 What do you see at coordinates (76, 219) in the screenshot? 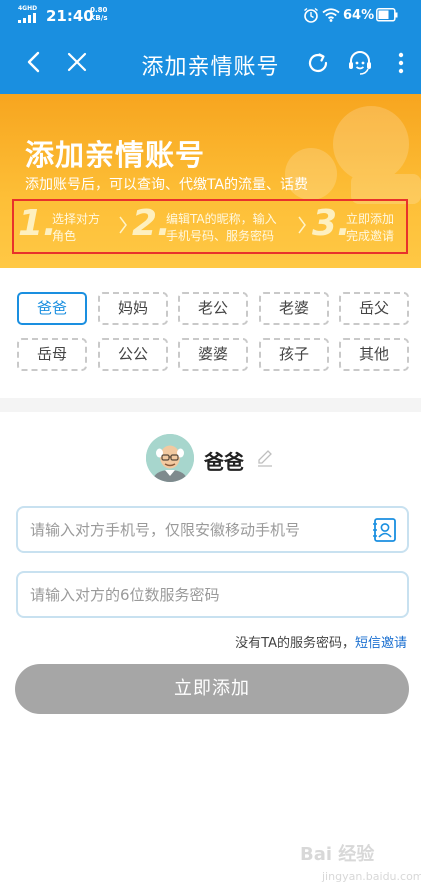
I see `step-line: 选择对方` at bounding box center [76, 219].